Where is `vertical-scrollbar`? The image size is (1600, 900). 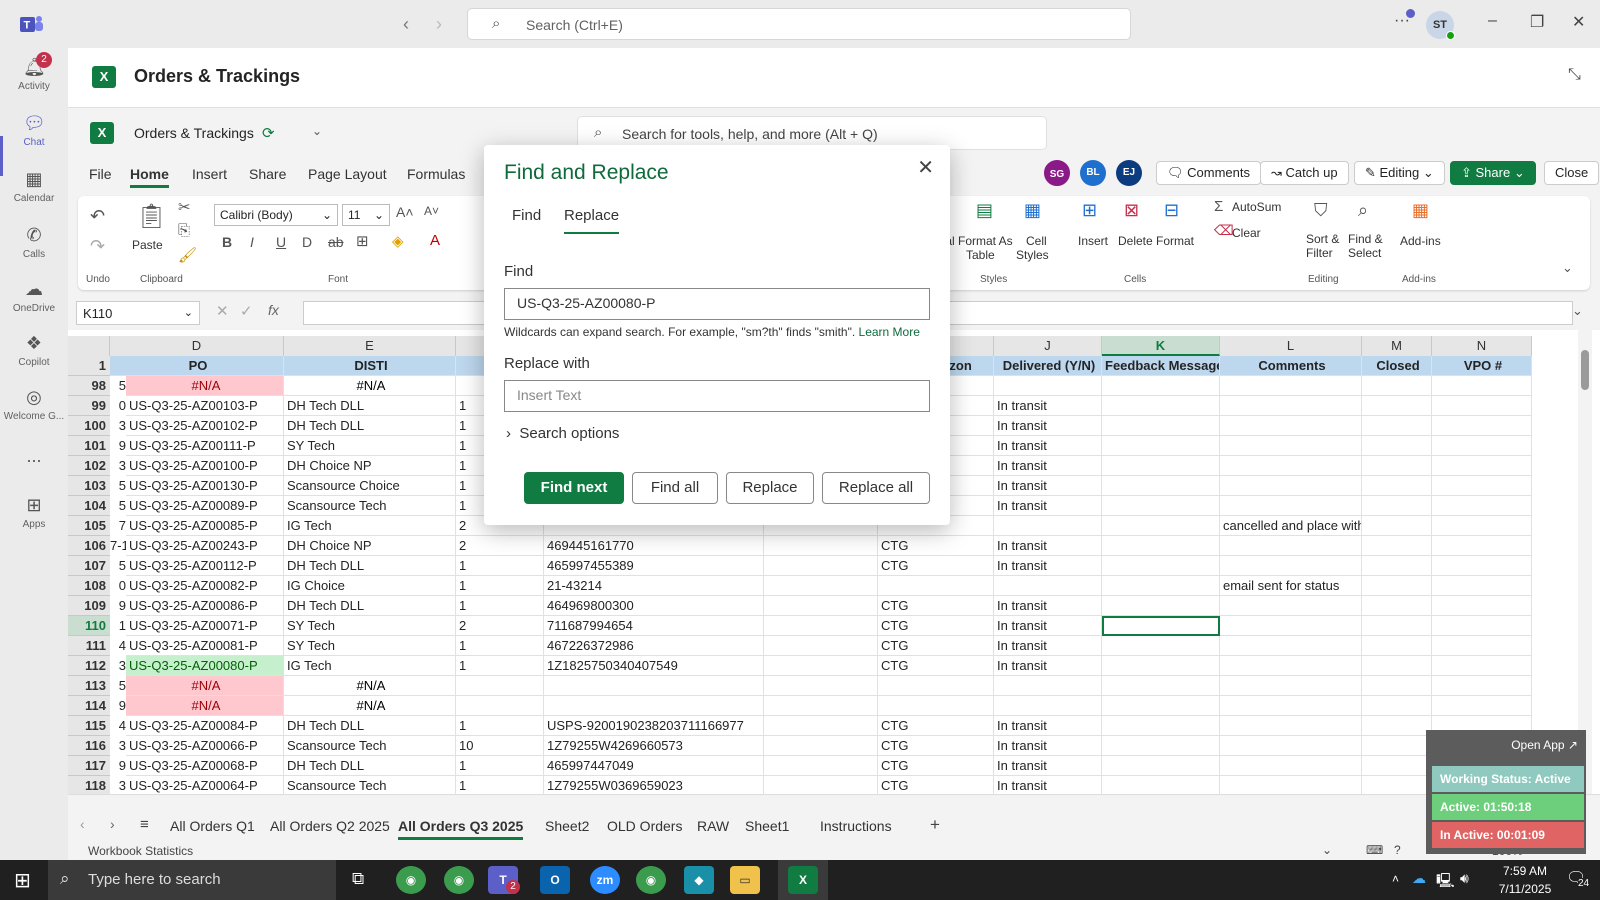
vertical-scrollbar is located at coordinates (1585, 562).